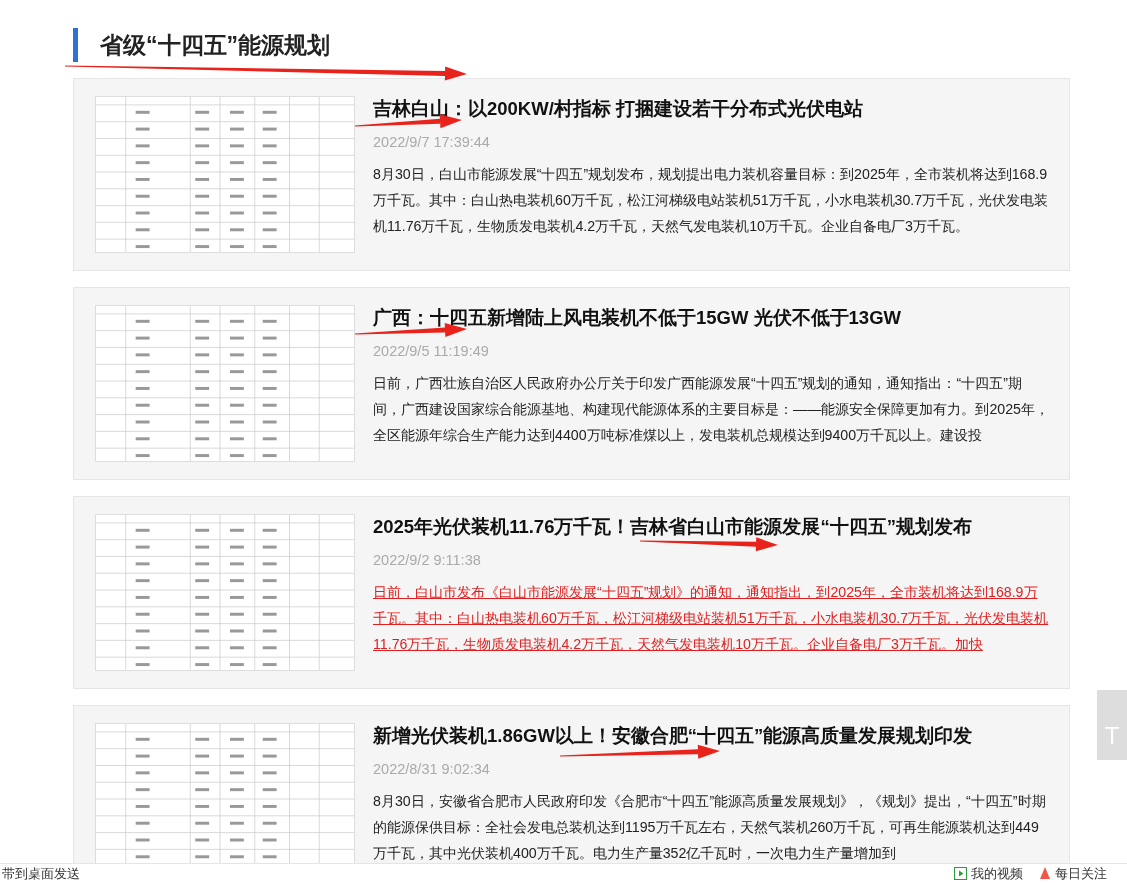 Image resolution: width=1127 pixels, height=883 pixels. Describe the element at coordinates (711, 527) in the screenshot. I see `article-title: 2025年光伏装机11.76万千瓦！吉林省白山市能源发展“十四五”规划发布` at that location.